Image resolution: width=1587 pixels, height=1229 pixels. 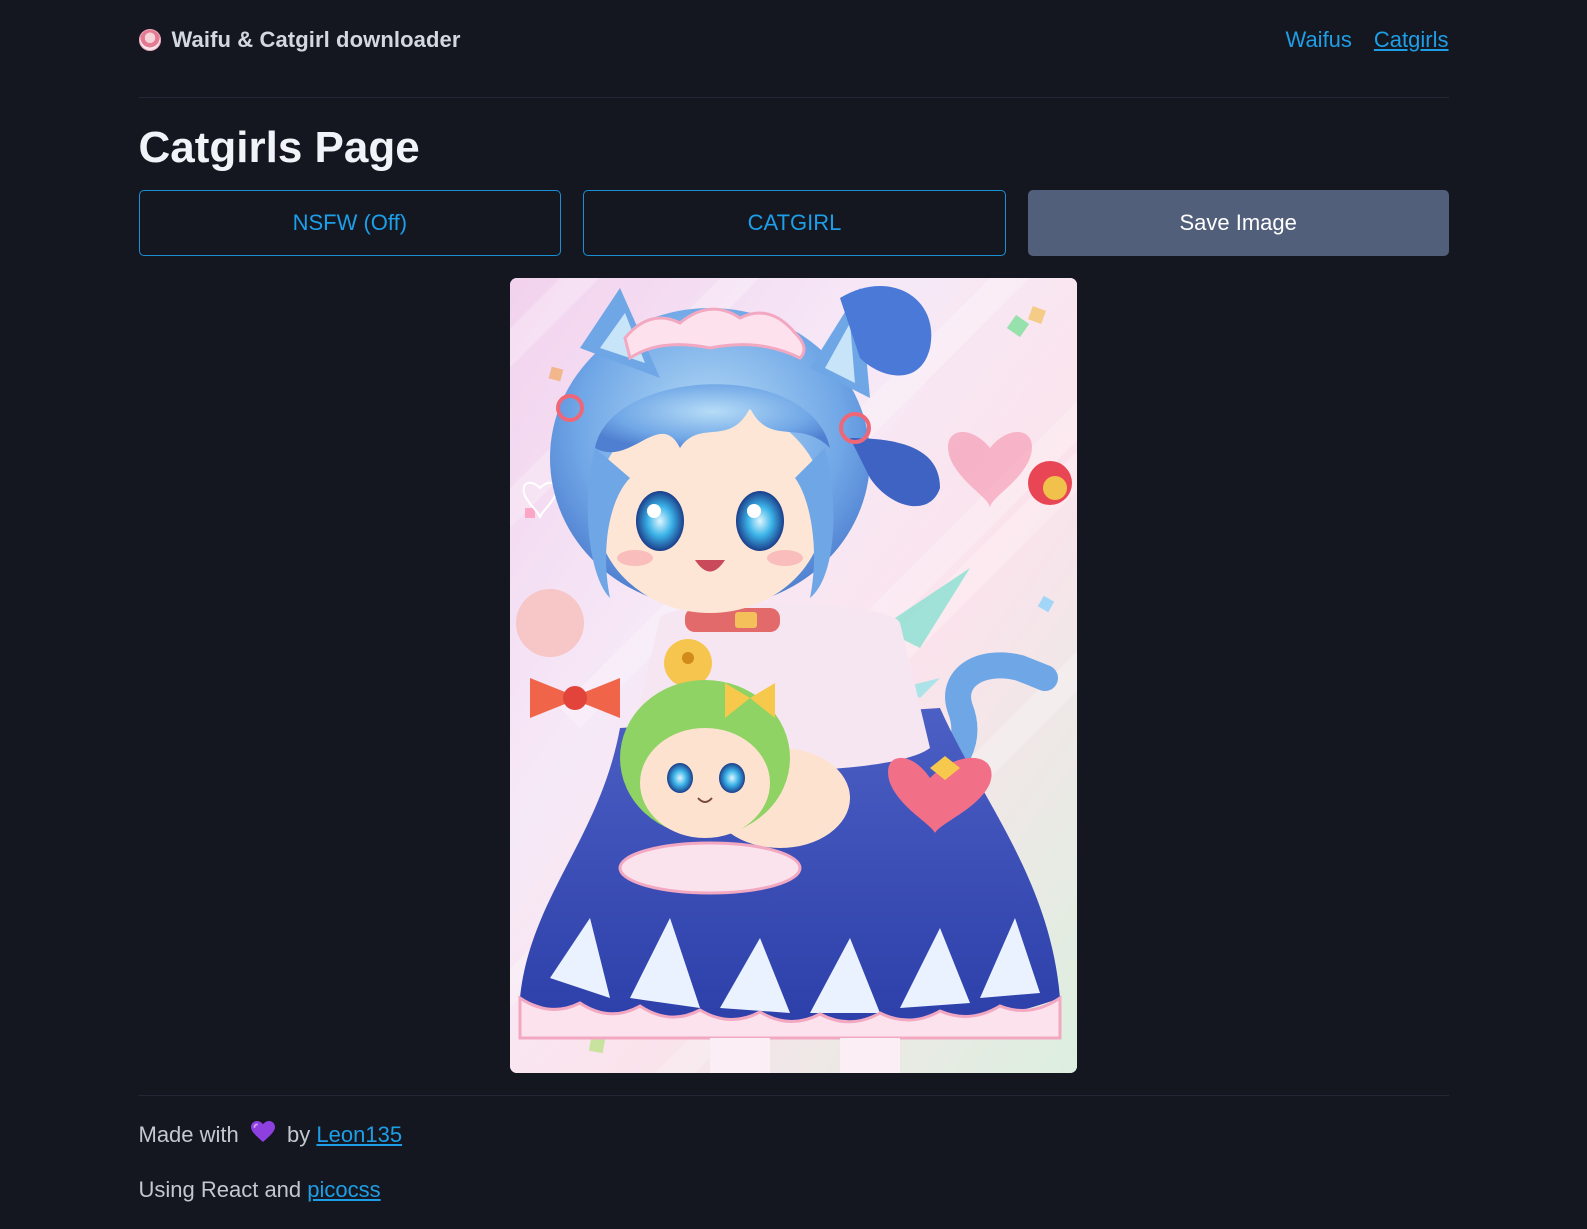 I want to click on made-with-line: Made with by Leon135, so click(x=794, y=1135).